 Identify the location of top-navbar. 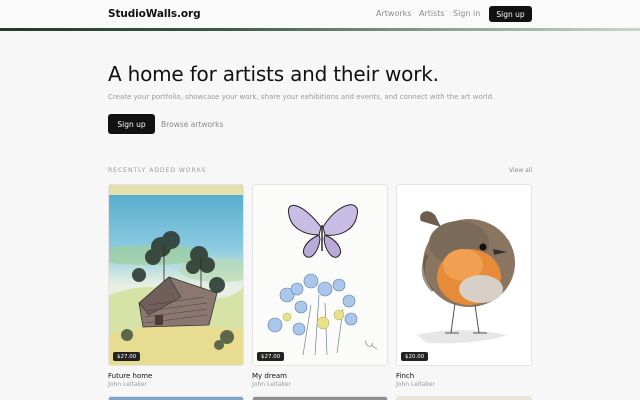
(320, 14).